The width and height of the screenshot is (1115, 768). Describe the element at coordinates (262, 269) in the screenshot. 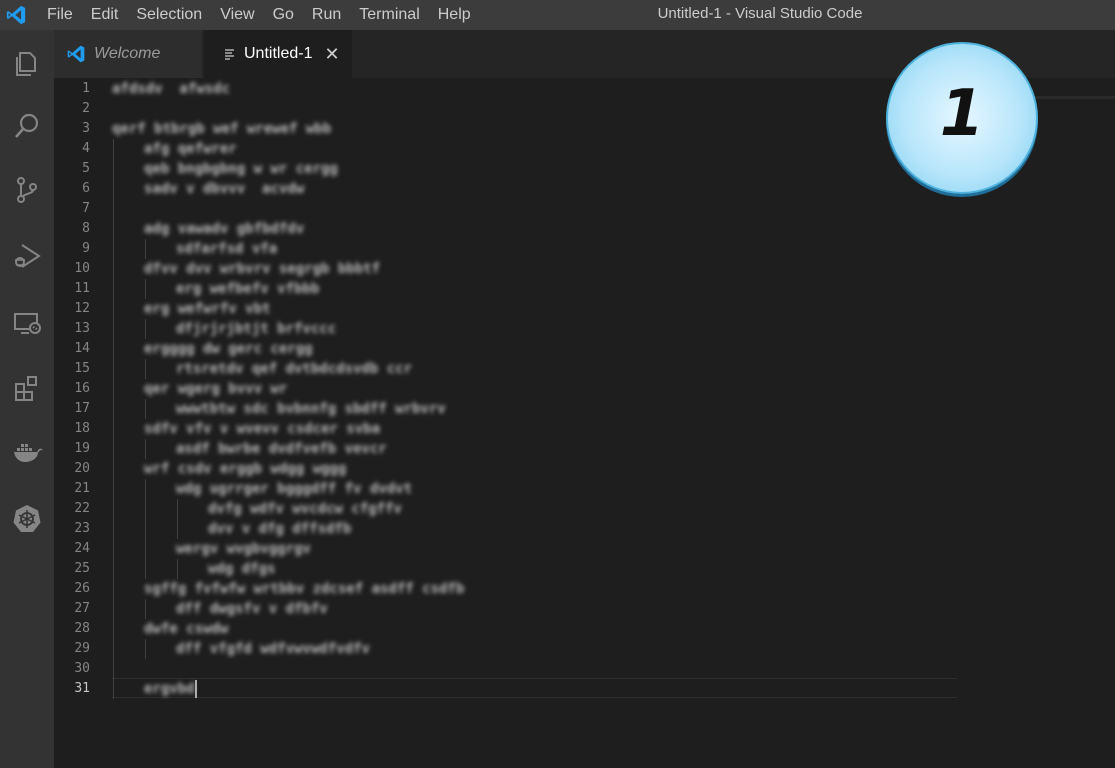

I see `code-line: dfvv dvv wrbvrv segrgb bbbtf` at that location.